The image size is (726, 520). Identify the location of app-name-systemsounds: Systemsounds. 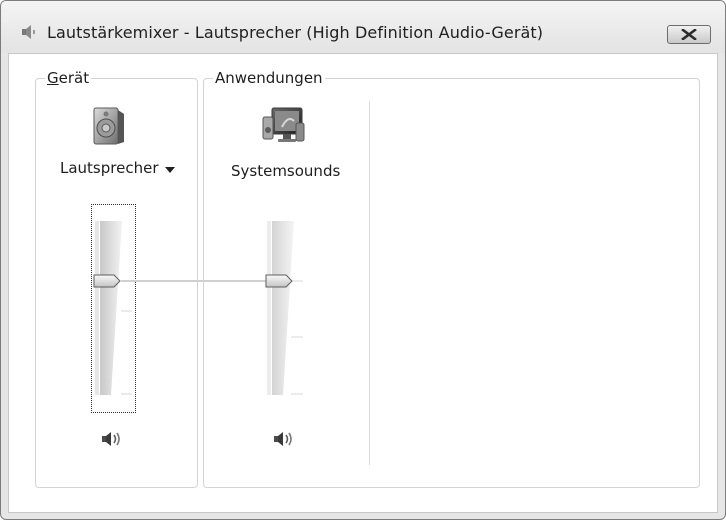
(286, 171).